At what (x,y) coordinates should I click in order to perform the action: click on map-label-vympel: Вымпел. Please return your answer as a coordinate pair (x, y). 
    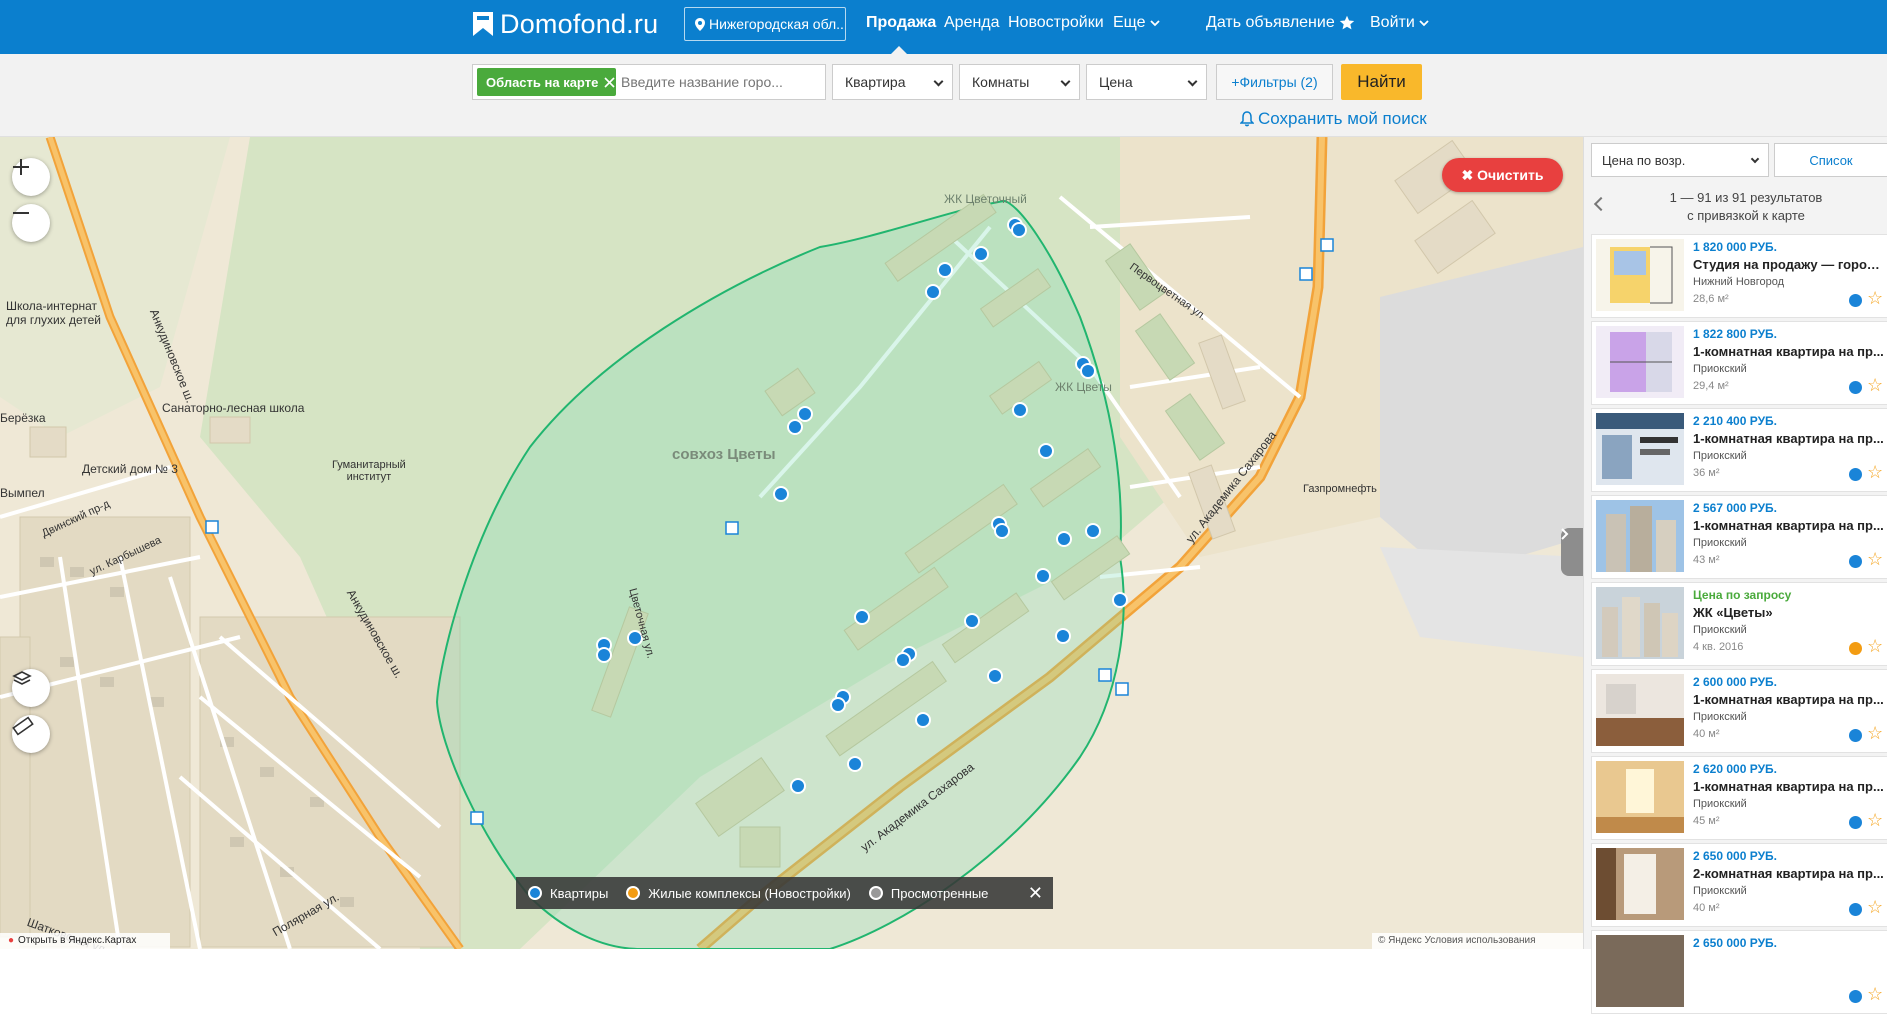
    Looking at the image, I should click on (22, 493).